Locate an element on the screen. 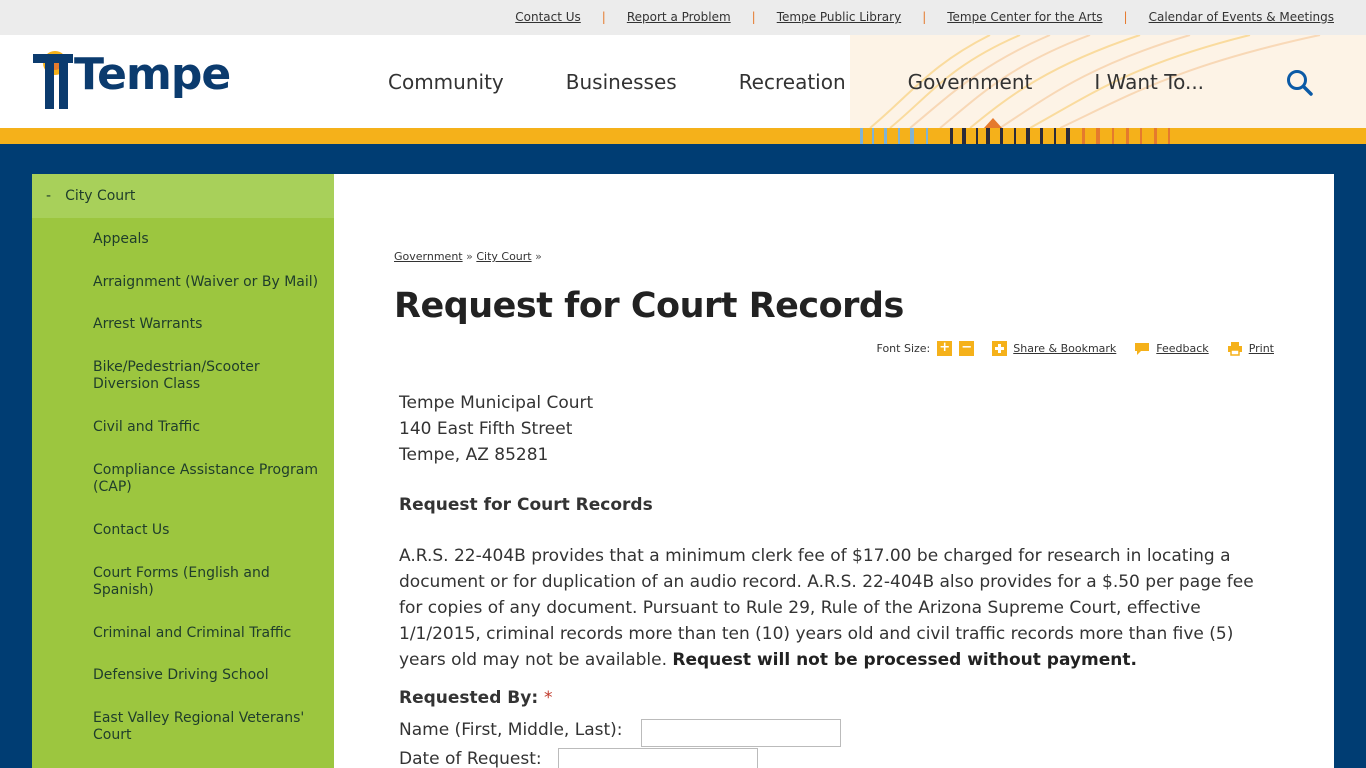 Image resolution: width=1366 pixels, height=768 pixels. address-line-3: Tempe, AZ 85281 is located at coordinates (474, 455).